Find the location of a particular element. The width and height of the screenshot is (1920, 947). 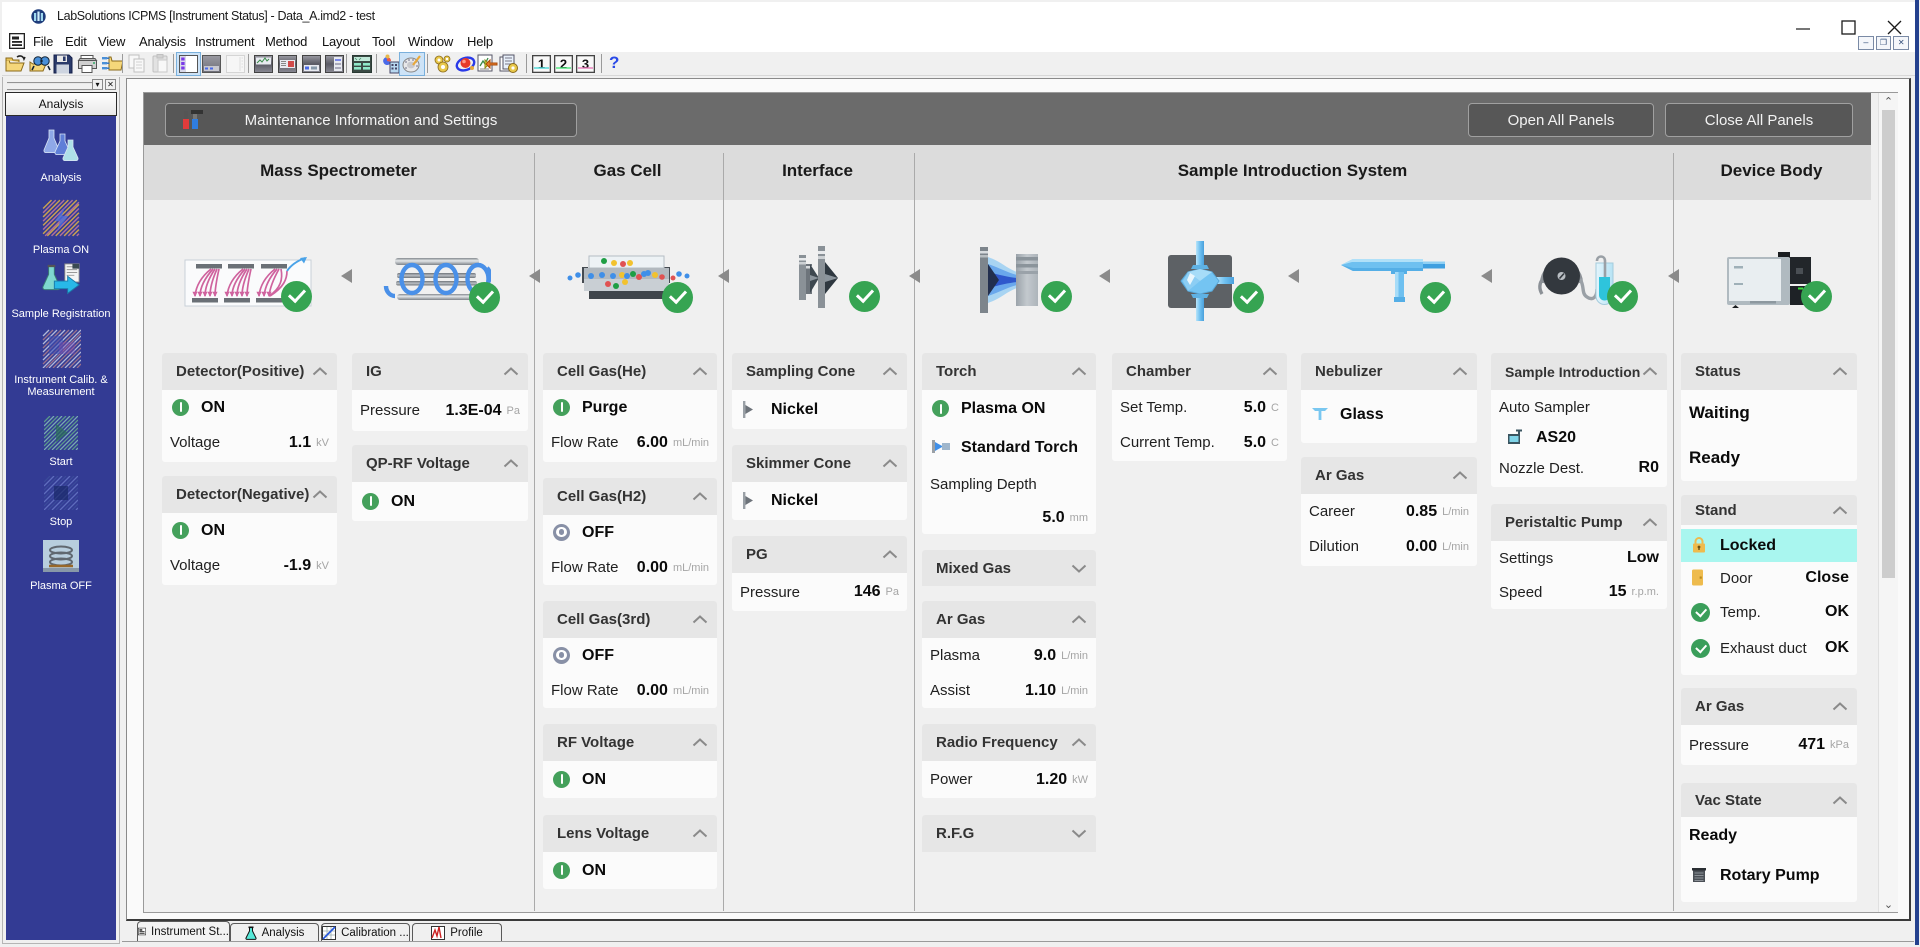

svg-text: 3 is located at coordinates (585, 64).